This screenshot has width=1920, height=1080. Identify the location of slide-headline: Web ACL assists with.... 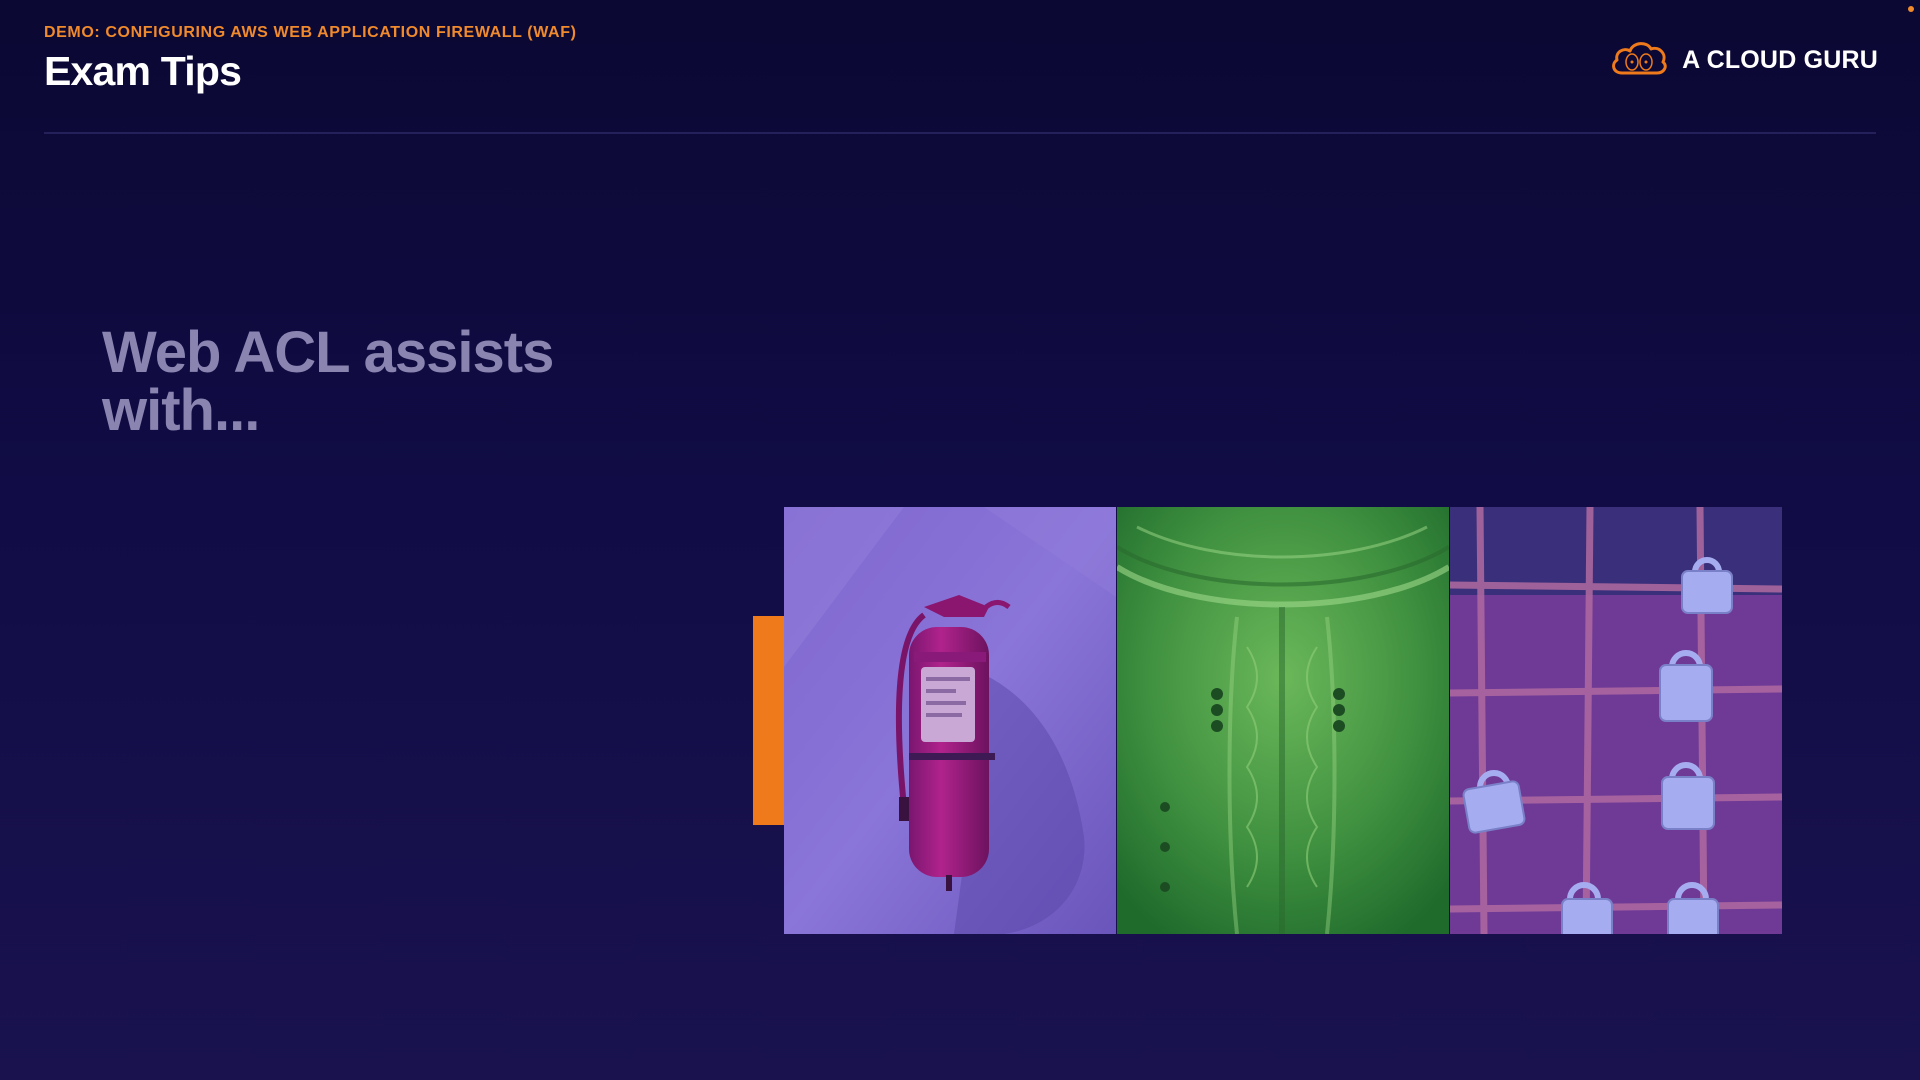
(328, 381).